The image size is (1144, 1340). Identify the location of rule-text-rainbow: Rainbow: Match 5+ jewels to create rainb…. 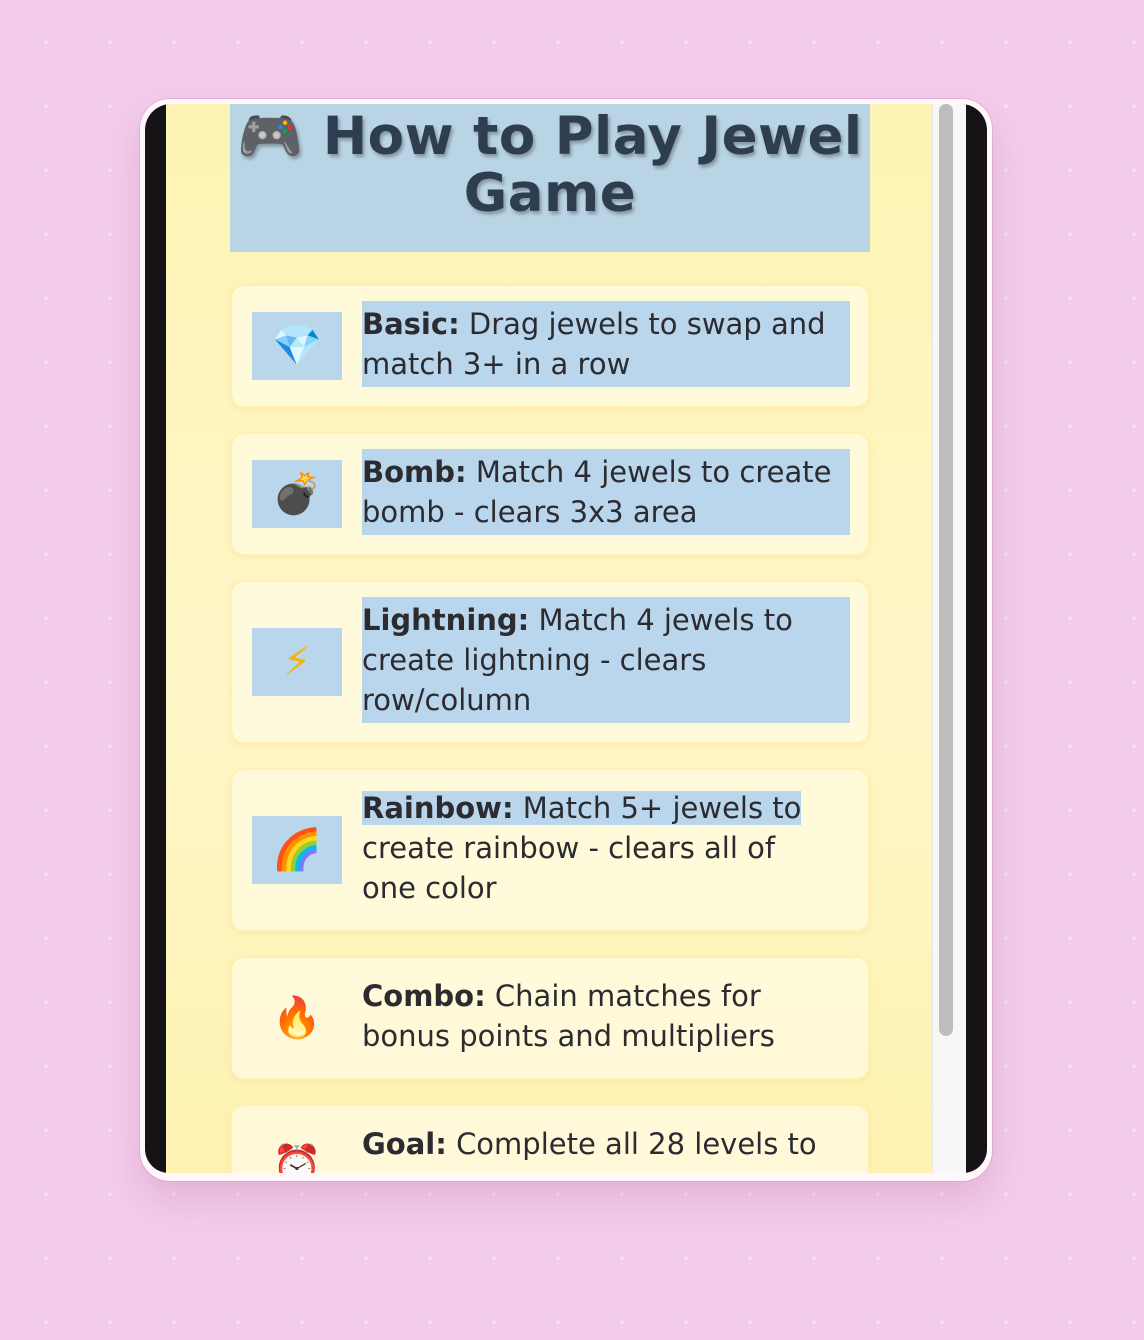
(582, 848).